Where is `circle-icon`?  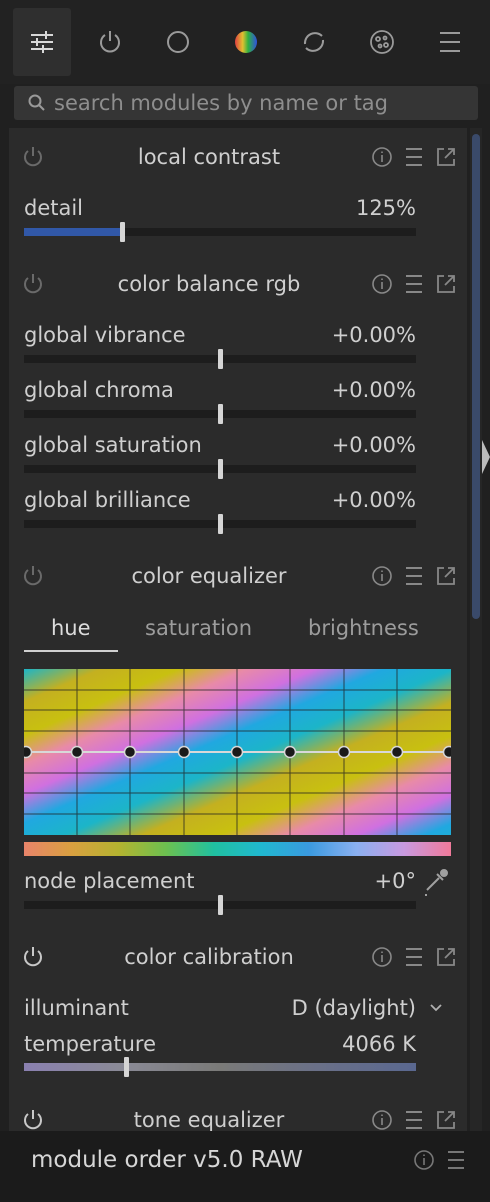
circle-icon is located at coordinates (178, 42).